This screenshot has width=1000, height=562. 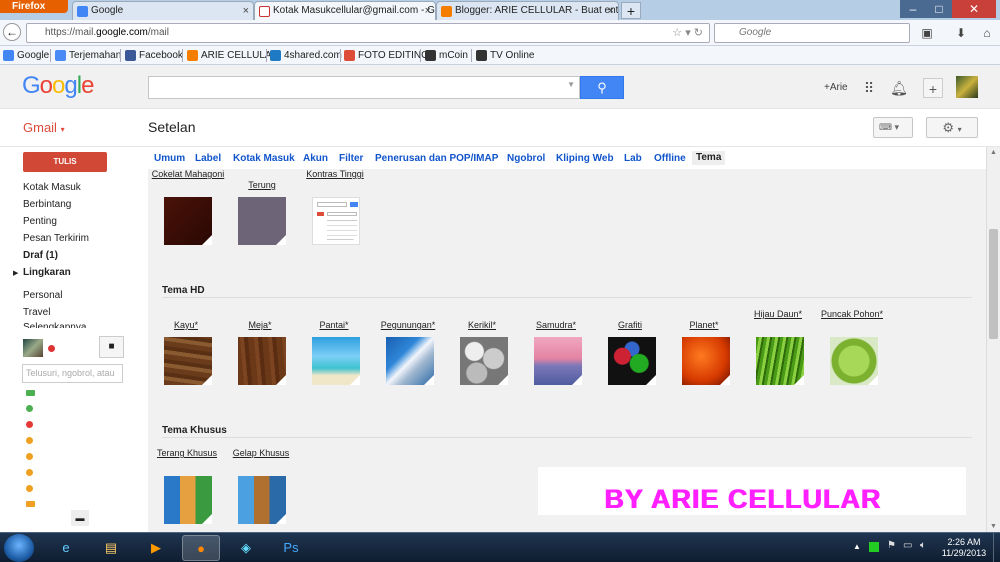 I want to click on nav-item-circles: Lingkaran, so click(x=47, y=272).